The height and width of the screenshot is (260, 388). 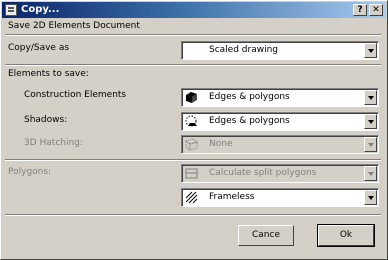 I want to click on copy-save-as-value: Scaled drawing, so click(x=243, y=50).